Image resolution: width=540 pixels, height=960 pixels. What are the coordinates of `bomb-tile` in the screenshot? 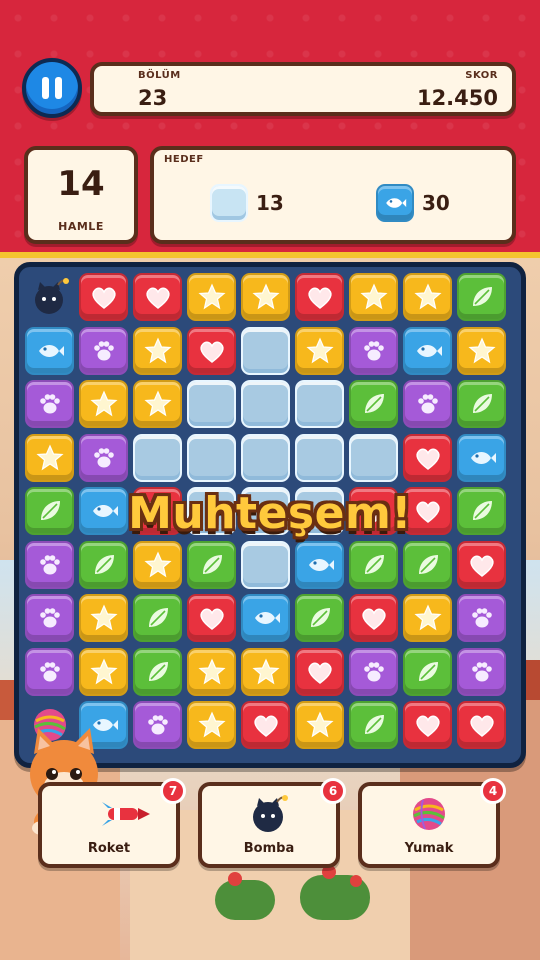 It's located at (49, 297).